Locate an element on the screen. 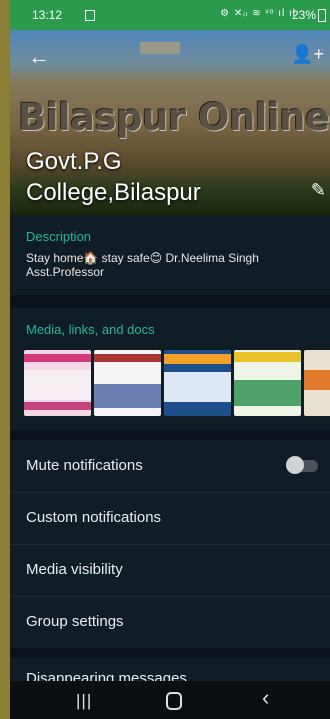  mute-toggle-thumb is located at coordinates (295, 465).